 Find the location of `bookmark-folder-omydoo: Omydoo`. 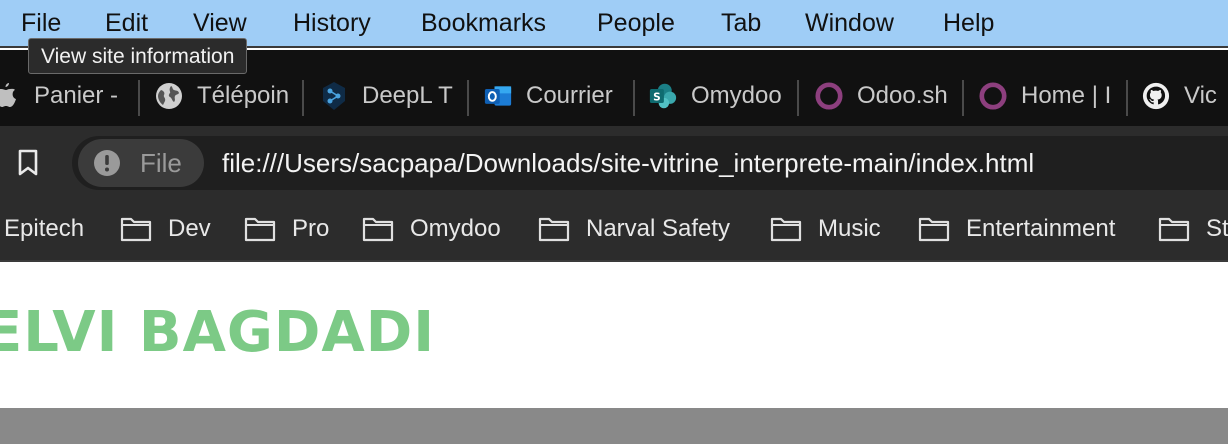

bookmark-folder-omydoo: Omydoo is located at coordinates (431, 229).